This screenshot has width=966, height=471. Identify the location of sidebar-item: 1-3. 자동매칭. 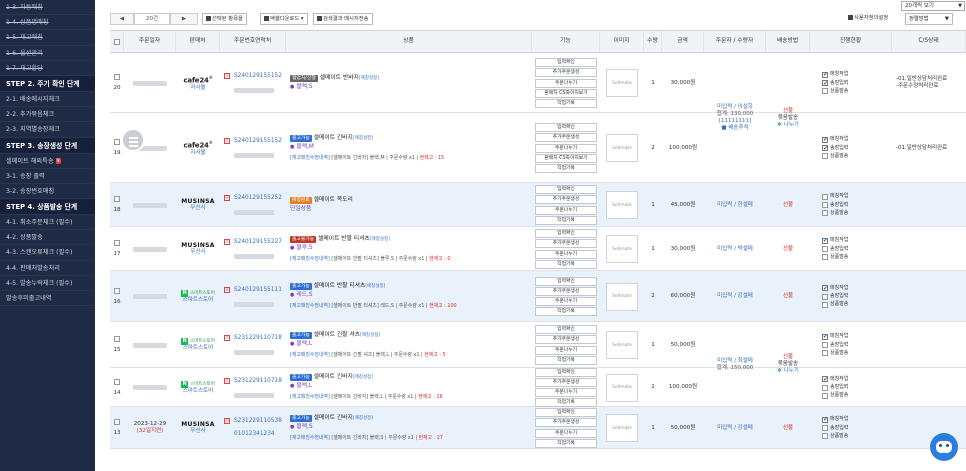
(47, 8).